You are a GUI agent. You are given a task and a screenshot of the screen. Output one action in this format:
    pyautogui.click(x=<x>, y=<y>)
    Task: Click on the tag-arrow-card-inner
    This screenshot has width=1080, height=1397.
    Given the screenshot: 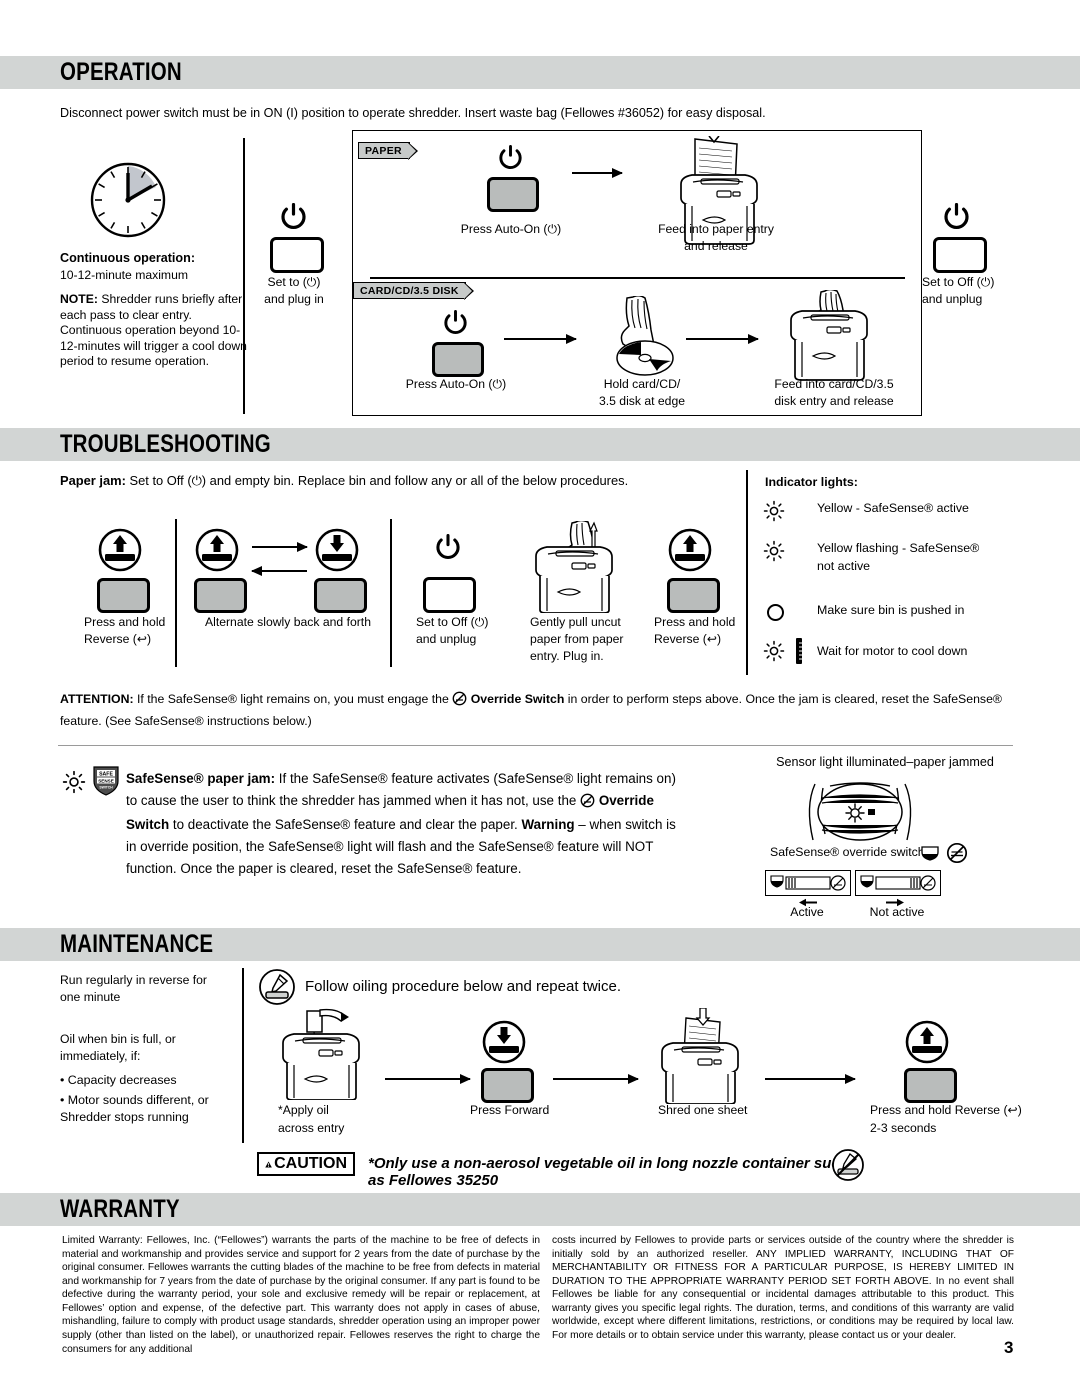 What is the action you would take?
    pyautogui.click(x=468, y=291)
    